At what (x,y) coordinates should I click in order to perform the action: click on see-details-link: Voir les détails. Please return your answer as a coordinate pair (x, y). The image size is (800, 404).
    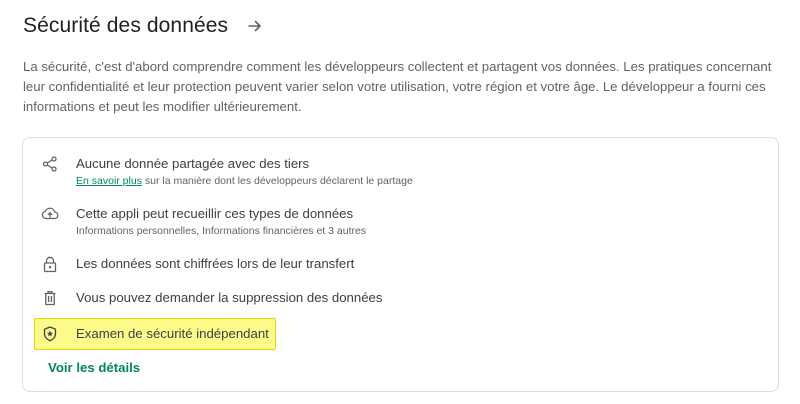
    Looking at the image, I should click on (94, 367).